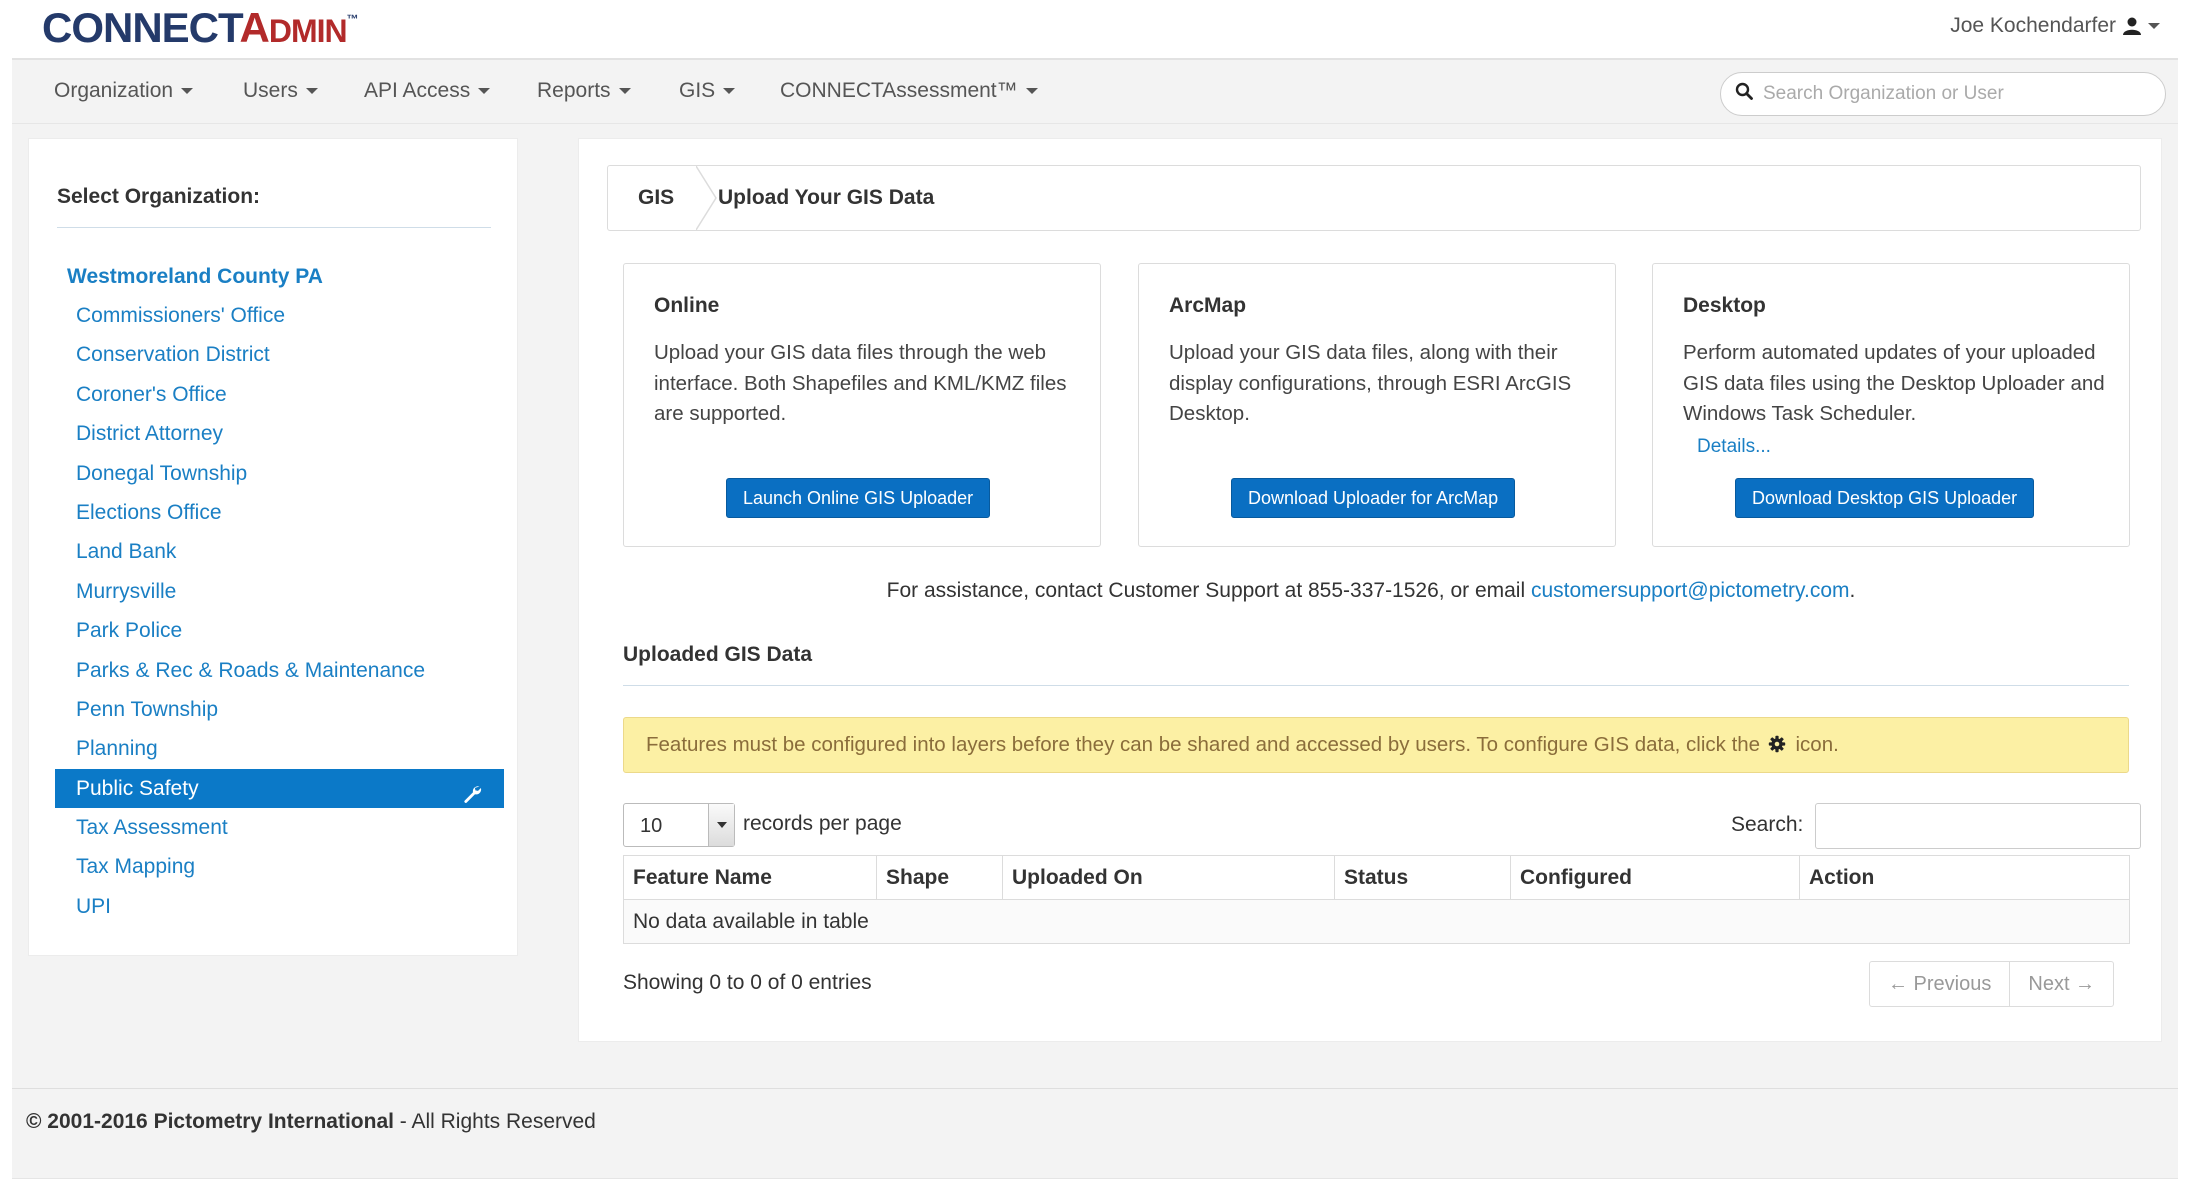 This screenshot has height=1179, width=2190. Describe the element at coordinates (1422, 877) in the screenshot. I see `column-header-status: Status` at that location.